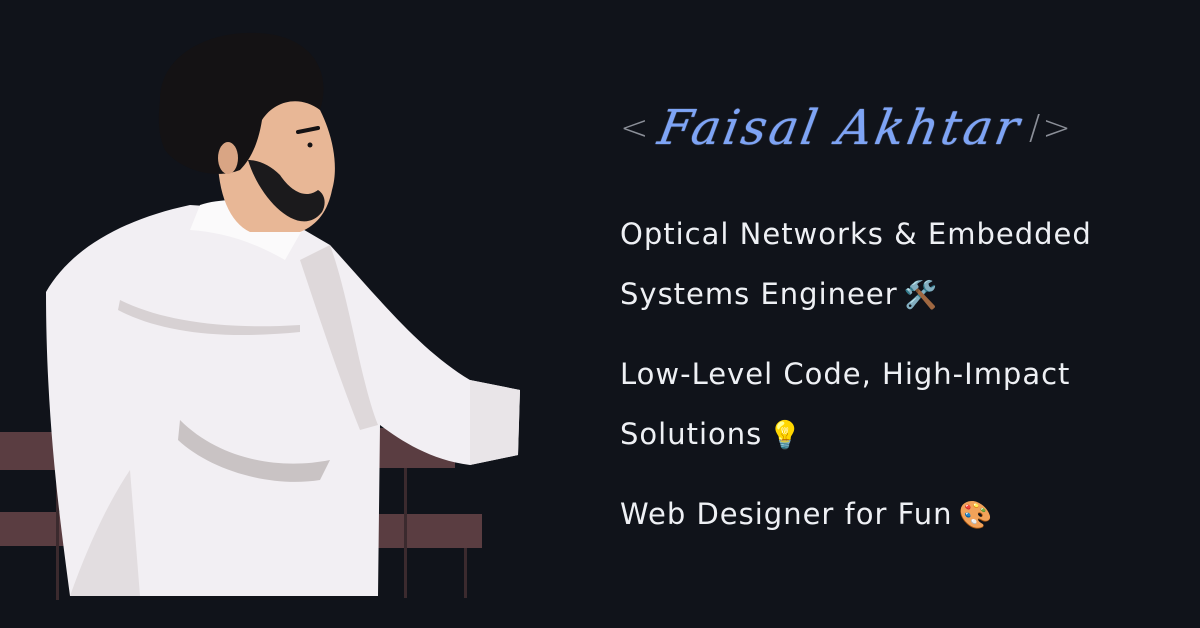 This screenshot has height=628, width=1200. What do you see at coordinates (856, 234) in the screenshot?
I see `tagline-text: Optical Networks & Embedded` at bounding box center [856, 234].